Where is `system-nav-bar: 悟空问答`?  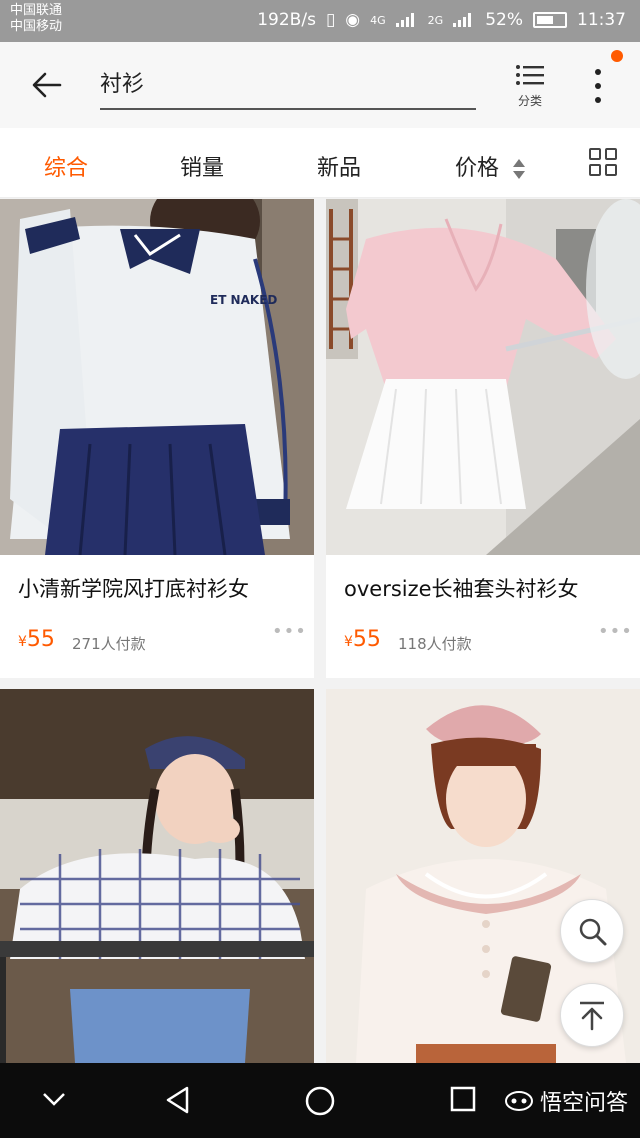 system-nav-bar: 悟空问答 is located at coordinates (320, 1100).